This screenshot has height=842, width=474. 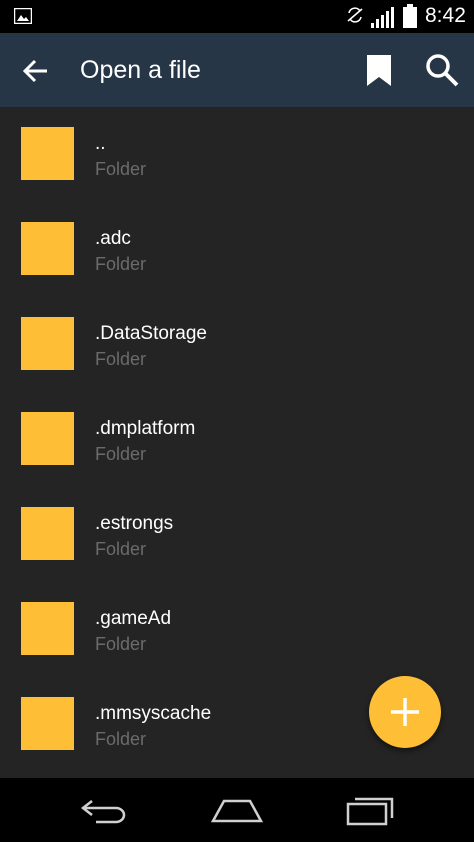 I want to click on nav-recents-icon, so click(x=370, y=810).